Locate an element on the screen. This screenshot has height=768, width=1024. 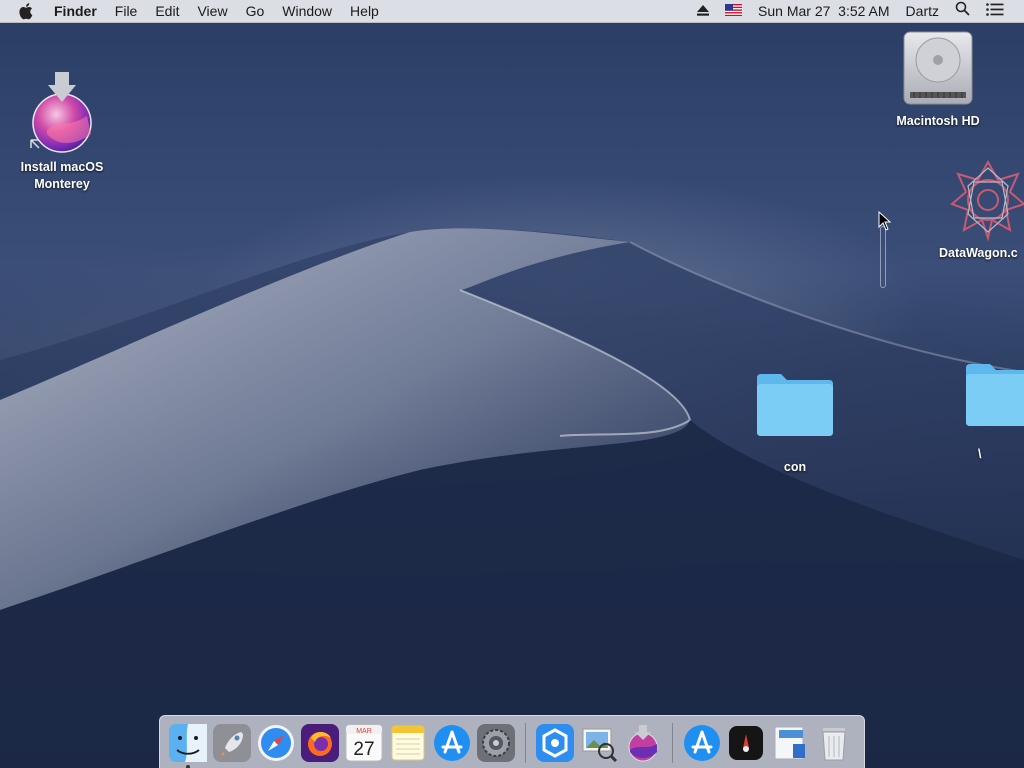
calendar-icon: MAR 27 is located at coordinates (364, 743).